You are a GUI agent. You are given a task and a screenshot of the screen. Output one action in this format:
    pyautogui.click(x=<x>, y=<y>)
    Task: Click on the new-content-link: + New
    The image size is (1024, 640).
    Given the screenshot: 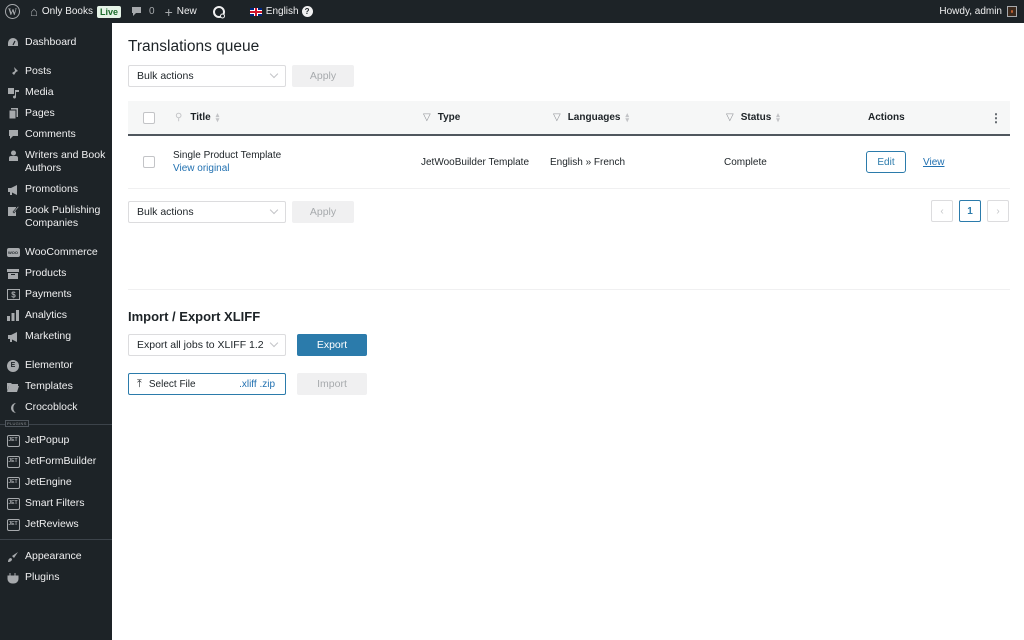 What is the action you would take?
    pyautogui.click(x=181, y=11)
    